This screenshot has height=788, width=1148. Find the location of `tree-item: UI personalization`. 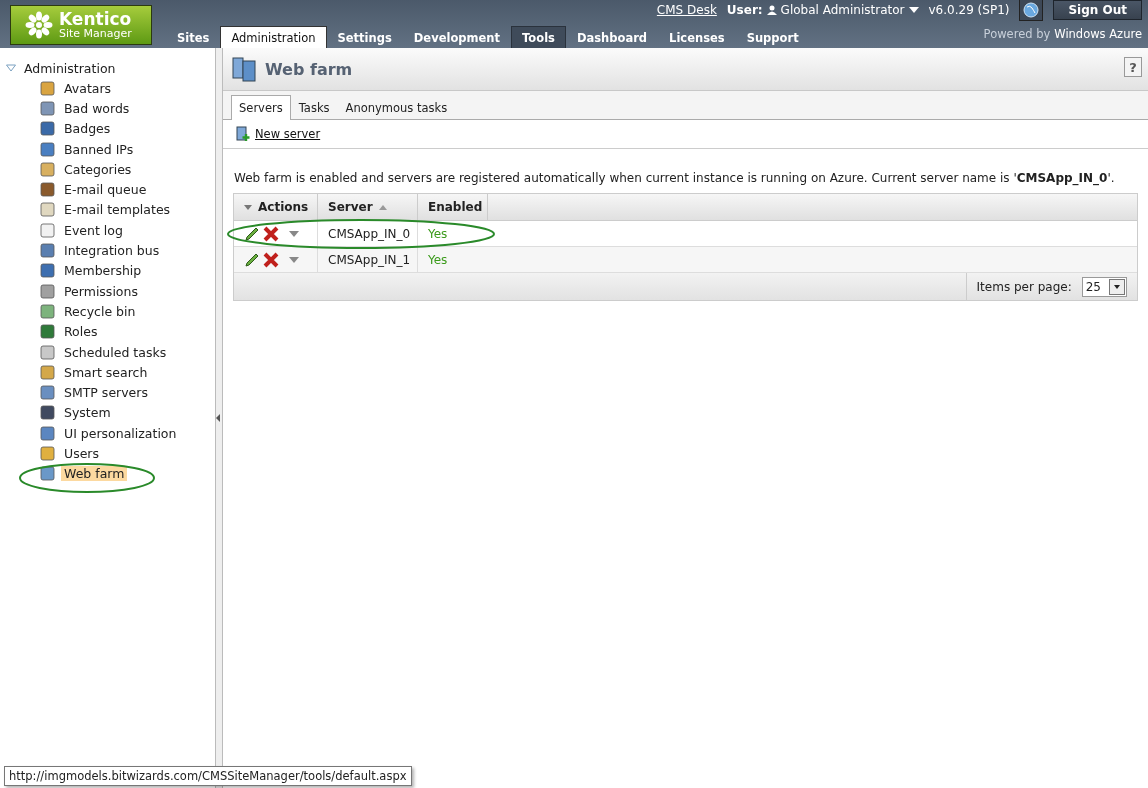

tree-item: UI personalization is located at coordinates (120, 433).